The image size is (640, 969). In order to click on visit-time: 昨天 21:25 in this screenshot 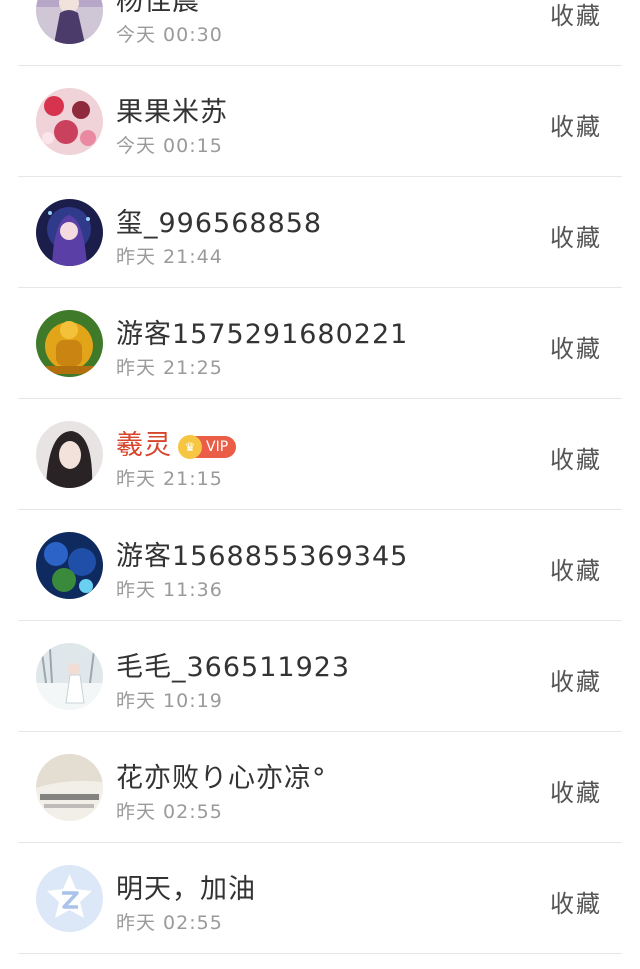, I will do `click(169, 368)`.